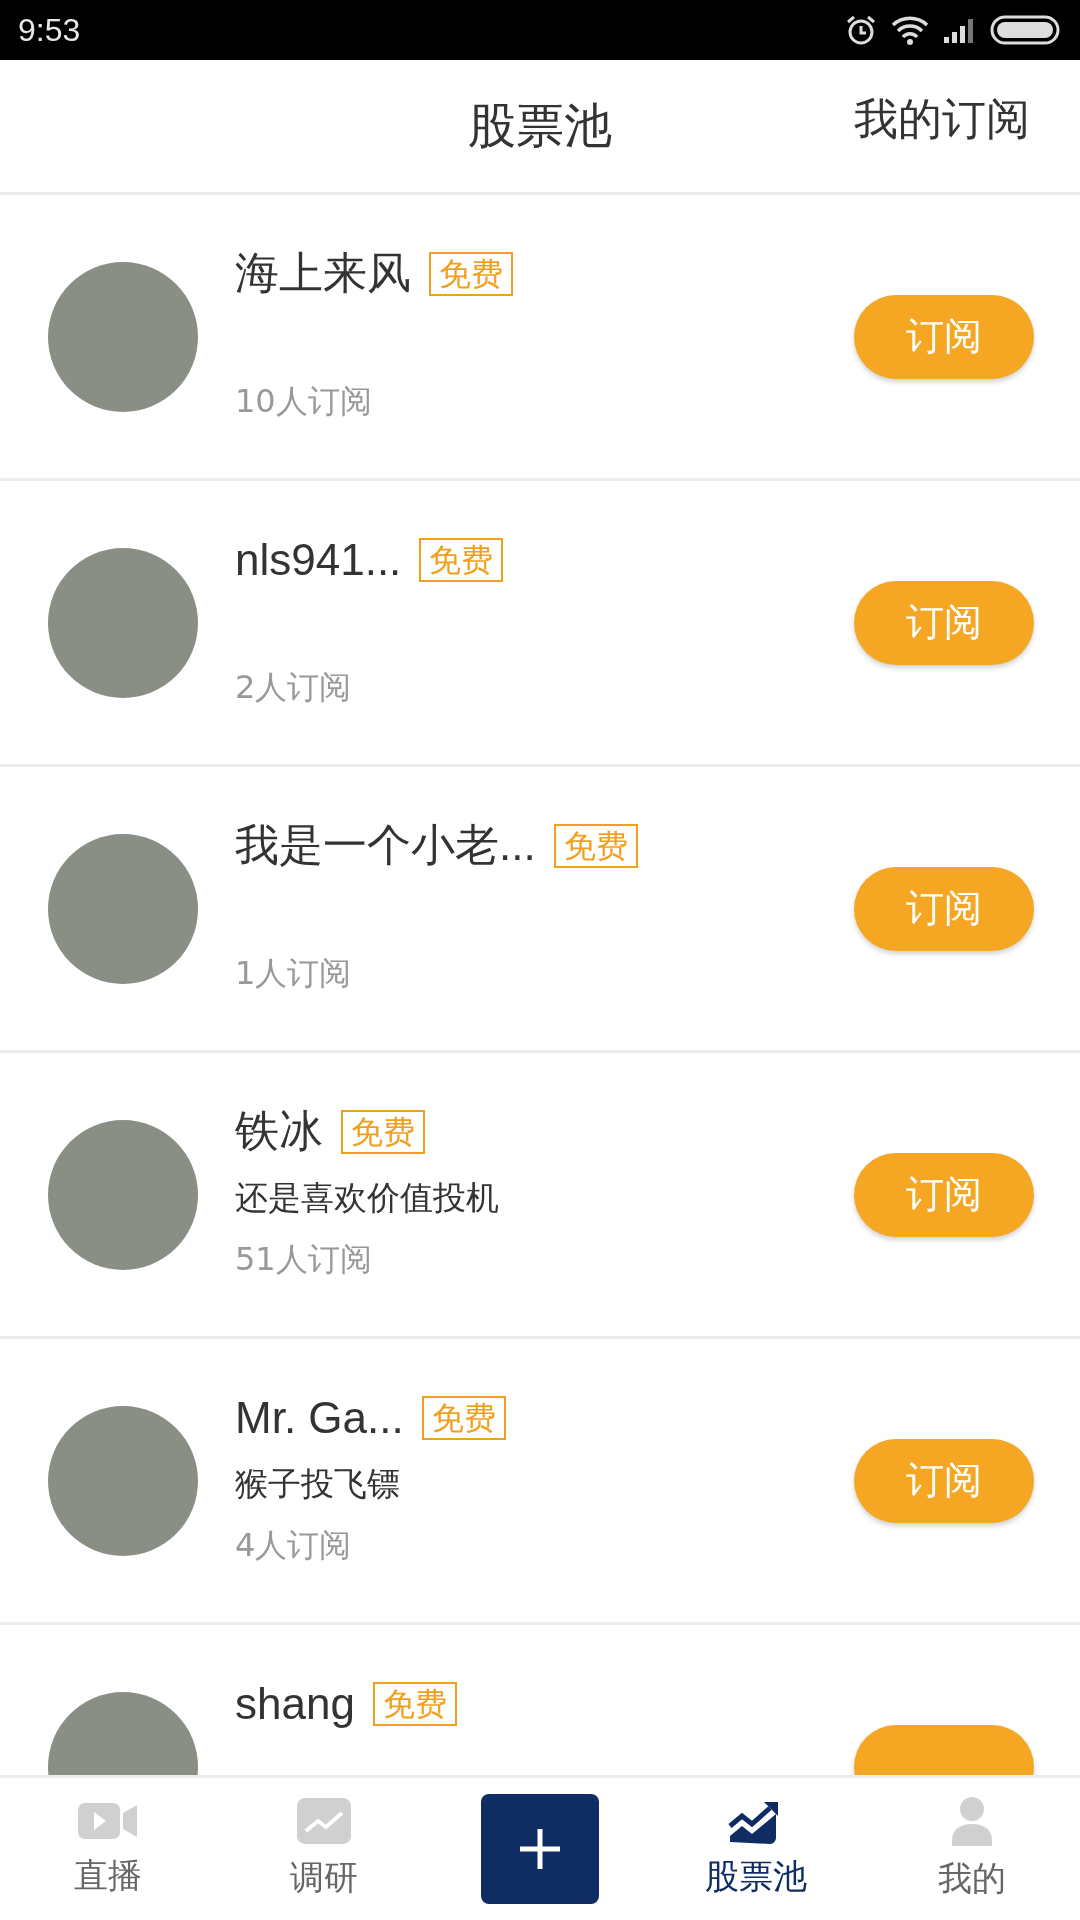 This screenshot has height=1920, width=1080. Describe the element at coordinates (1026, 30) in the screenshot. I see `battery-icon` at that location.